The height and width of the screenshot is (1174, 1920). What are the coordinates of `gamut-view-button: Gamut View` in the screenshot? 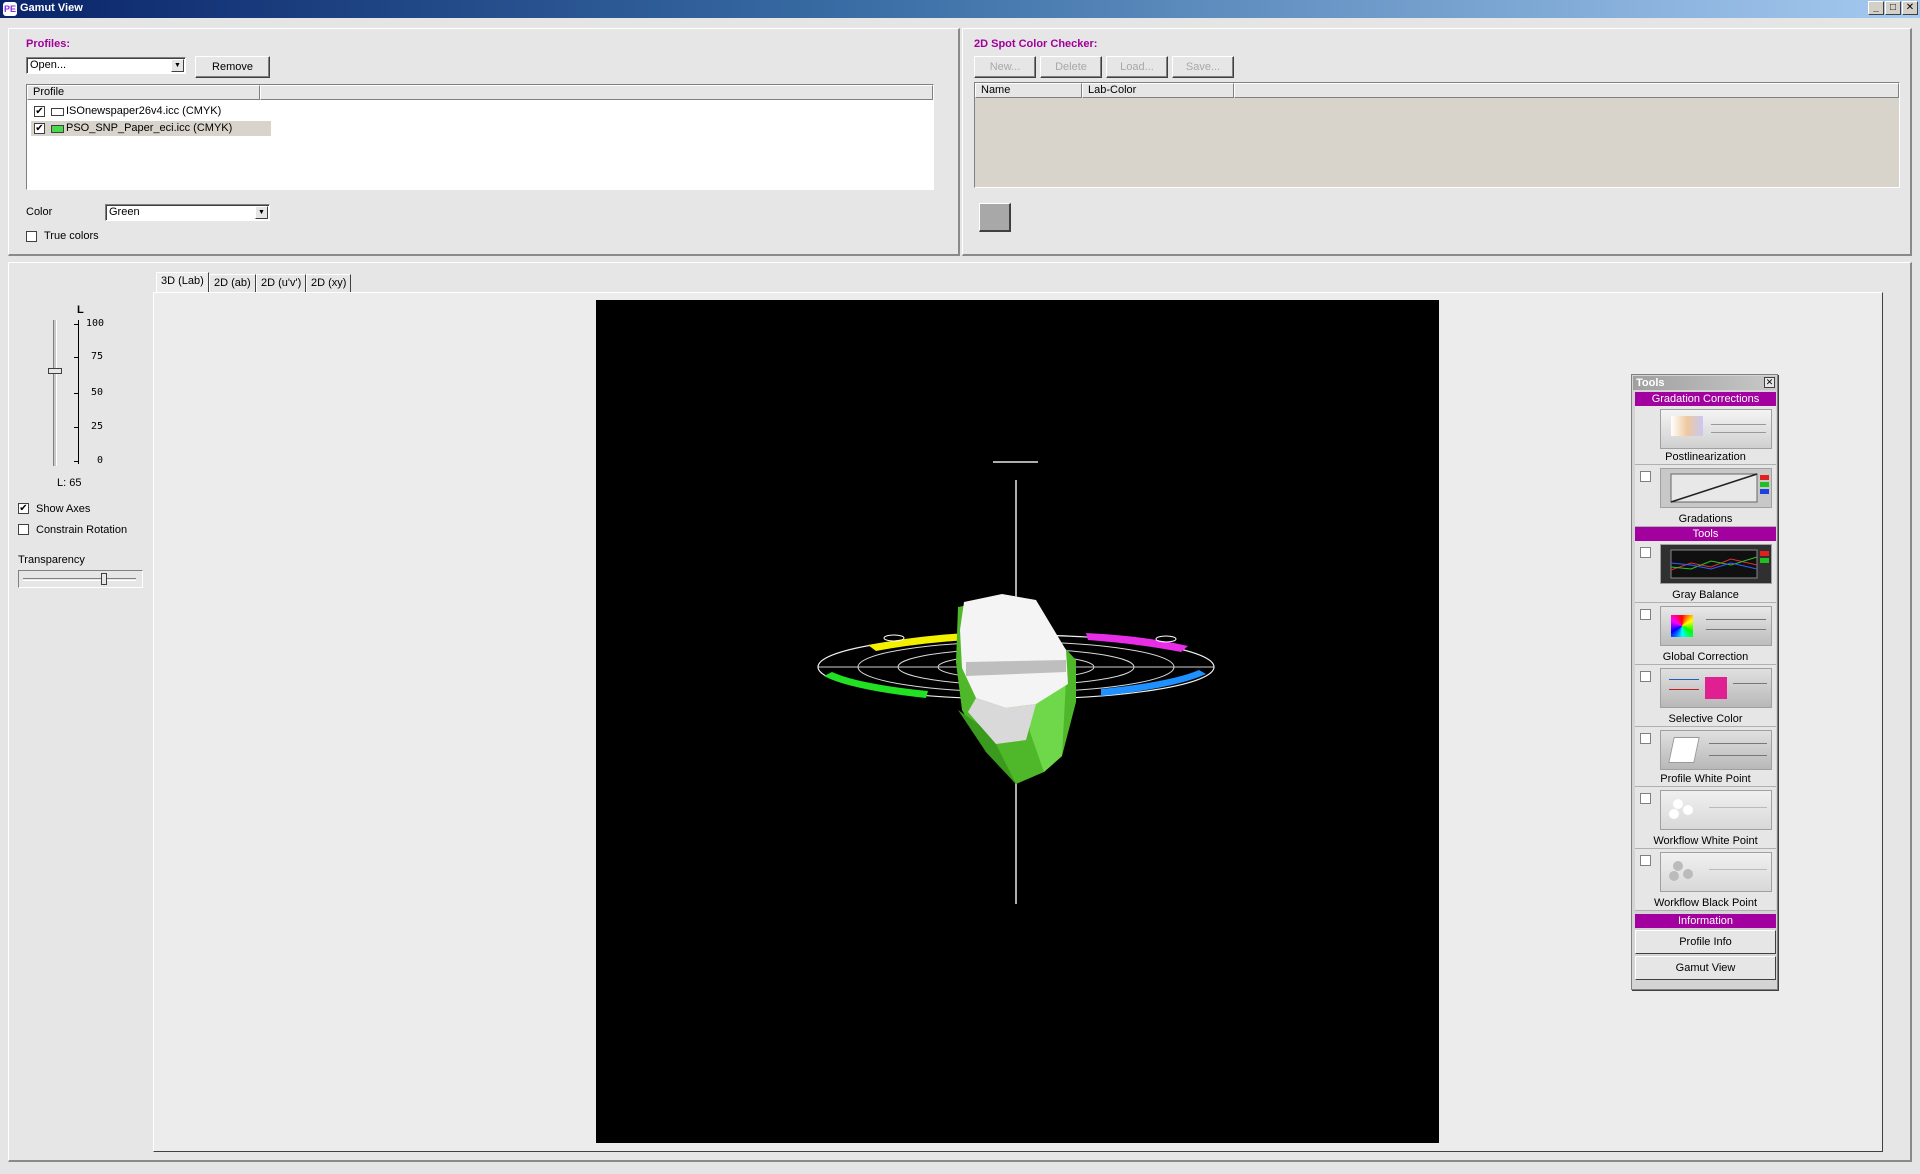 It's located at (1705, 968).